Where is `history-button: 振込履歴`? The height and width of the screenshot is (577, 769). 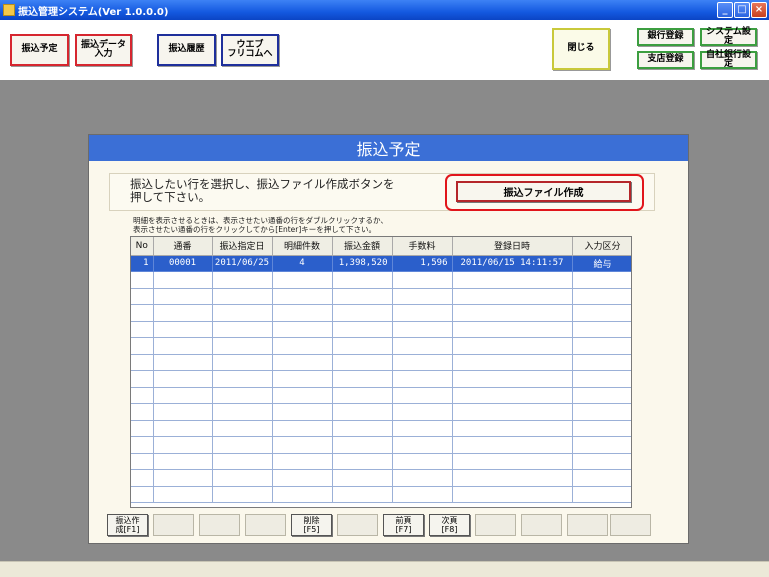 history-button: 振込履歴 is located at coordinates (186, 50).